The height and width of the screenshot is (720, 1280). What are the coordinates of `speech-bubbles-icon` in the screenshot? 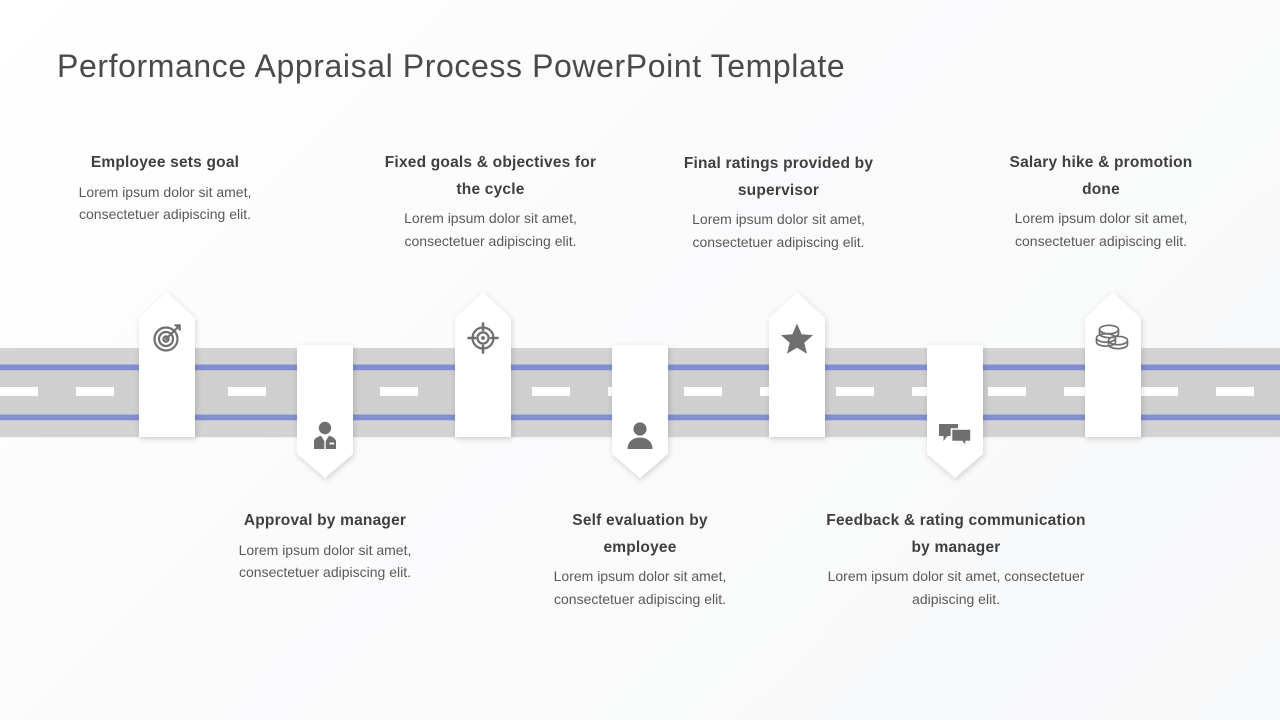 It's located at (955, 435).